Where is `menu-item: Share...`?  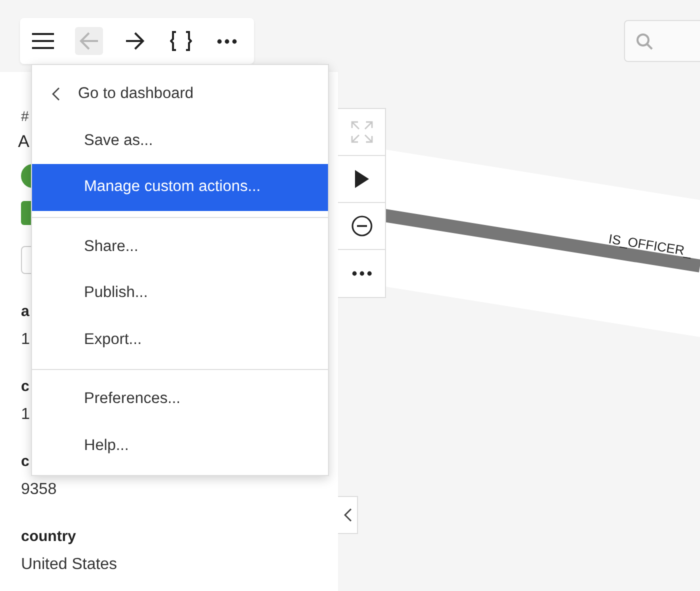 menu-item: Share... is located at coordinates (180, 247).